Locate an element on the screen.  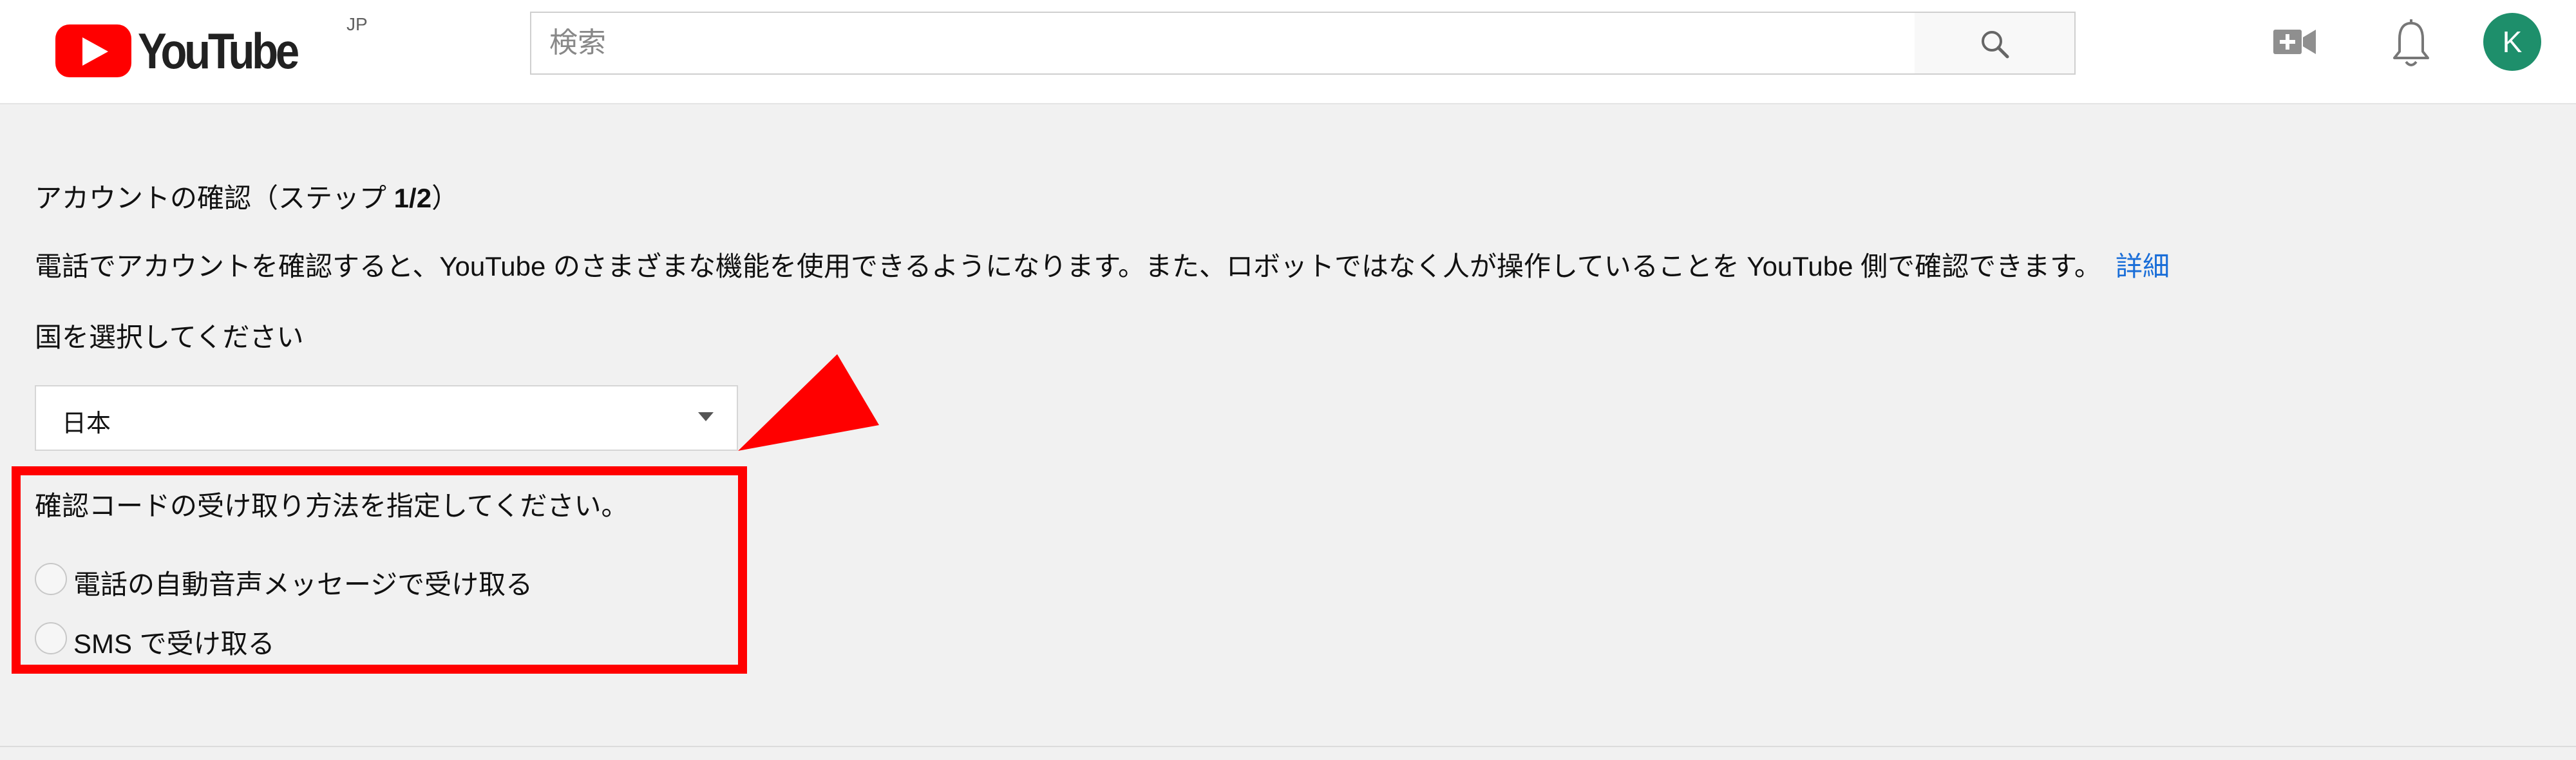
country-selected-value: 日本 is located at coordinates (87, 423).